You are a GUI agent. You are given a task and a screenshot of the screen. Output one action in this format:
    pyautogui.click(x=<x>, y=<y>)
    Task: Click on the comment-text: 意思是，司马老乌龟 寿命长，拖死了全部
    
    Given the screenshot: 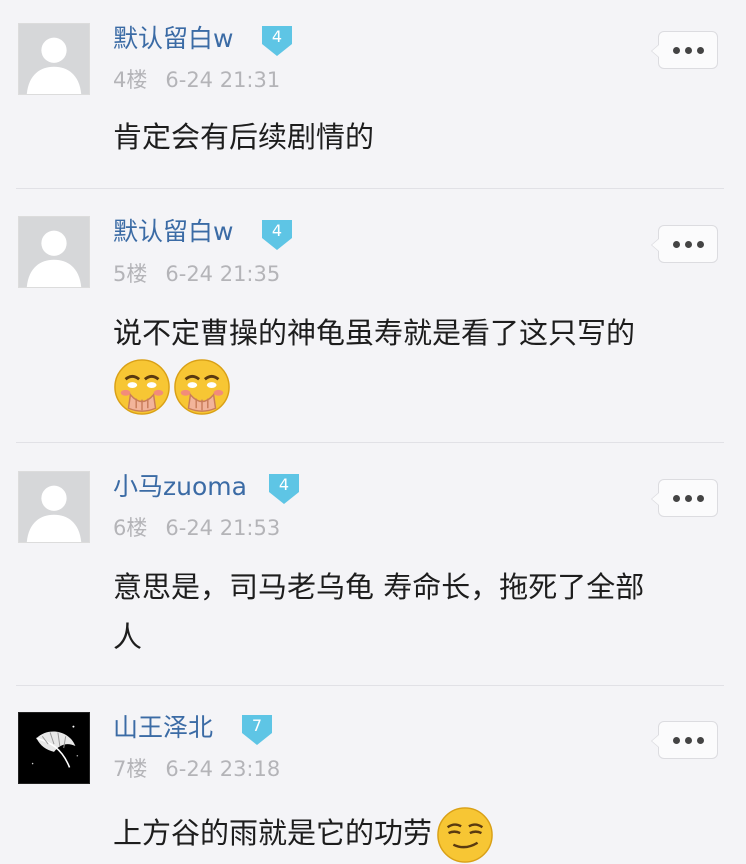 What is the action you would take?
    pyautogui.click(x=379, y=587)
    